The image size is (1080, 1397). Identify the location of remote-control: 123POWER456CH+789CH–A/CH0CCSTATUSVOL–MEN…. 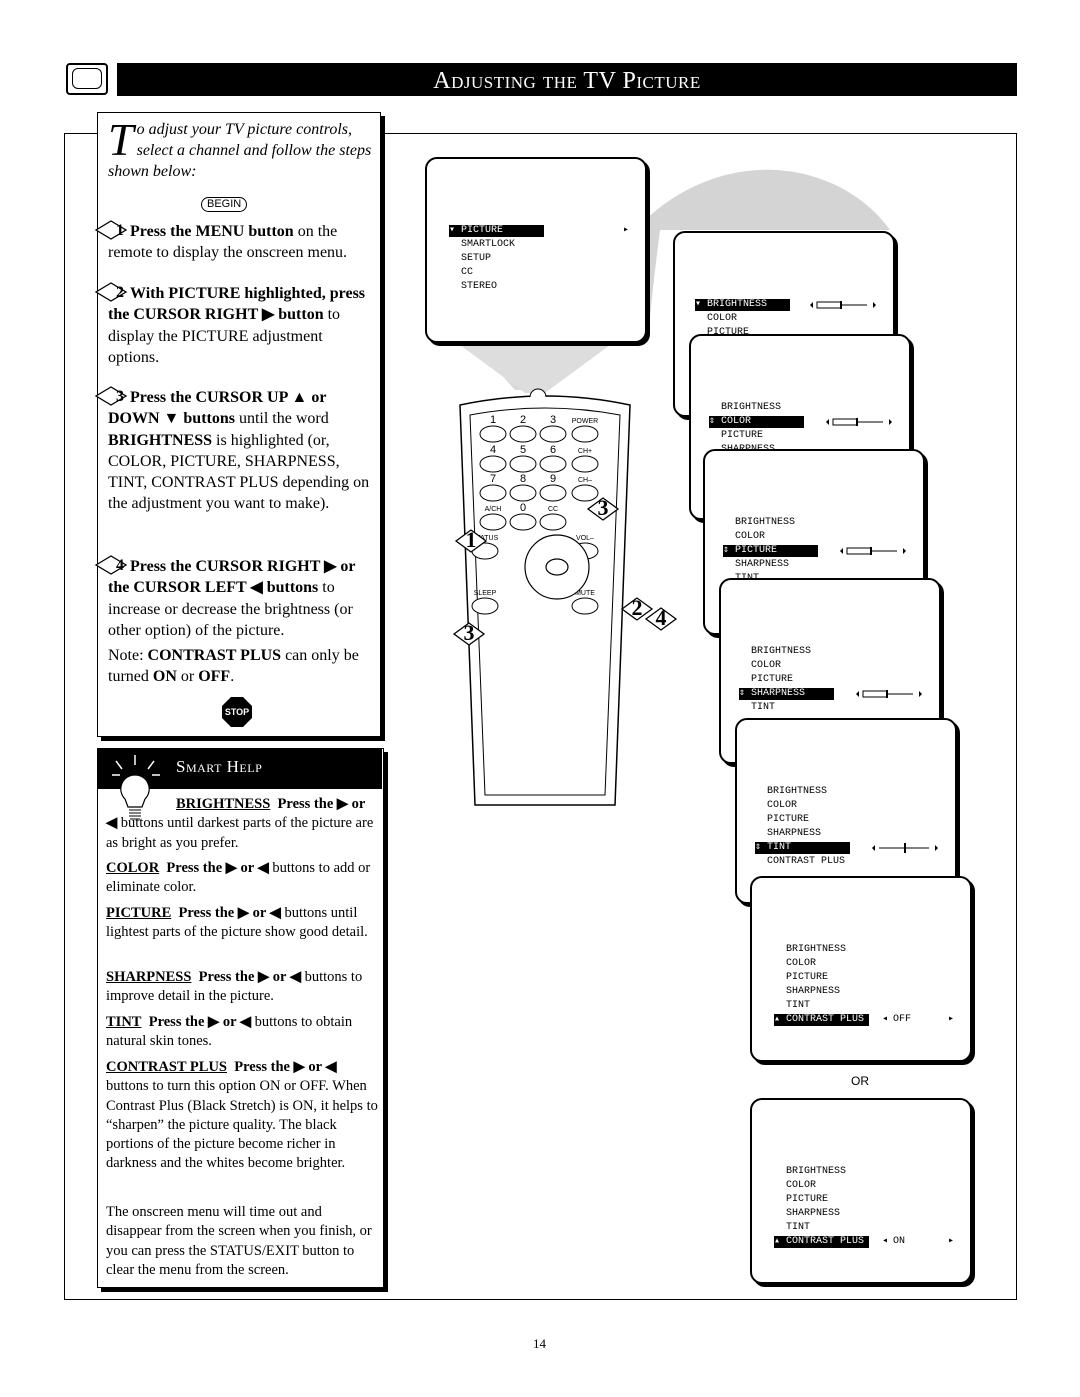
(545, 597).